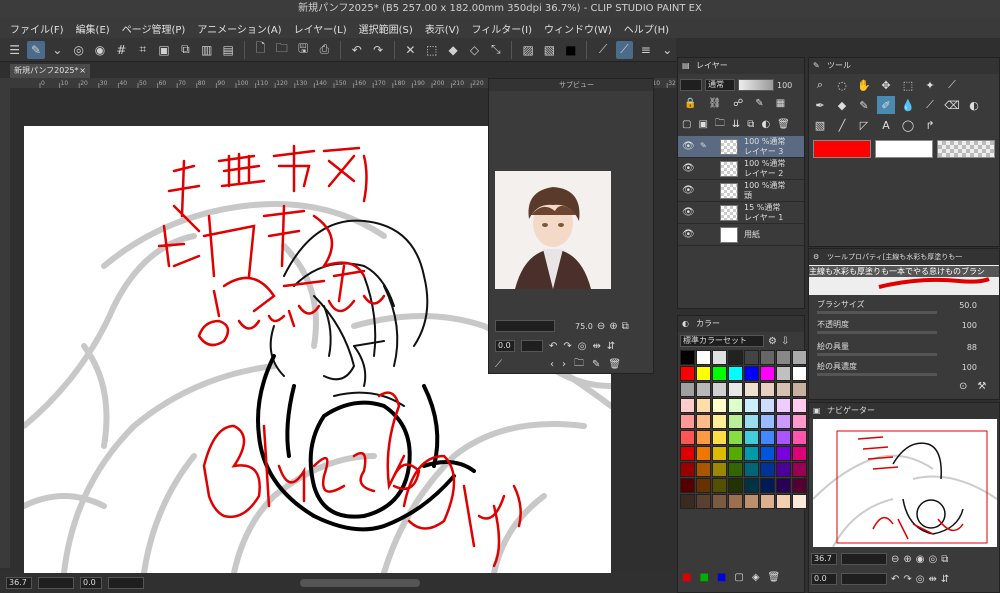 The width and height of the screenshot is (1000, 593). What do you see at coordinates (553, 346) in the screenshot?
I see `rotate-left-icon: ↶` at bounding box center [553, 346].